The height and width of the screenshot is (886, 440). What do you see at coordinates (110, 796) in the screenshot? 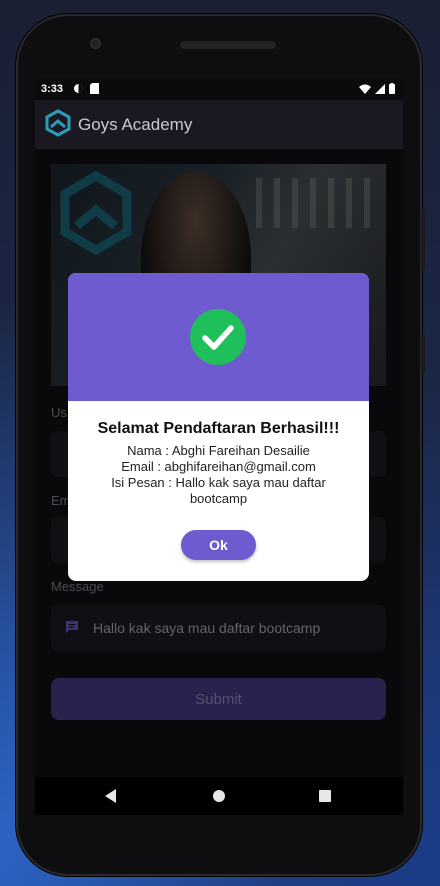
I see `back-icon` at bounding box center [110, 796].